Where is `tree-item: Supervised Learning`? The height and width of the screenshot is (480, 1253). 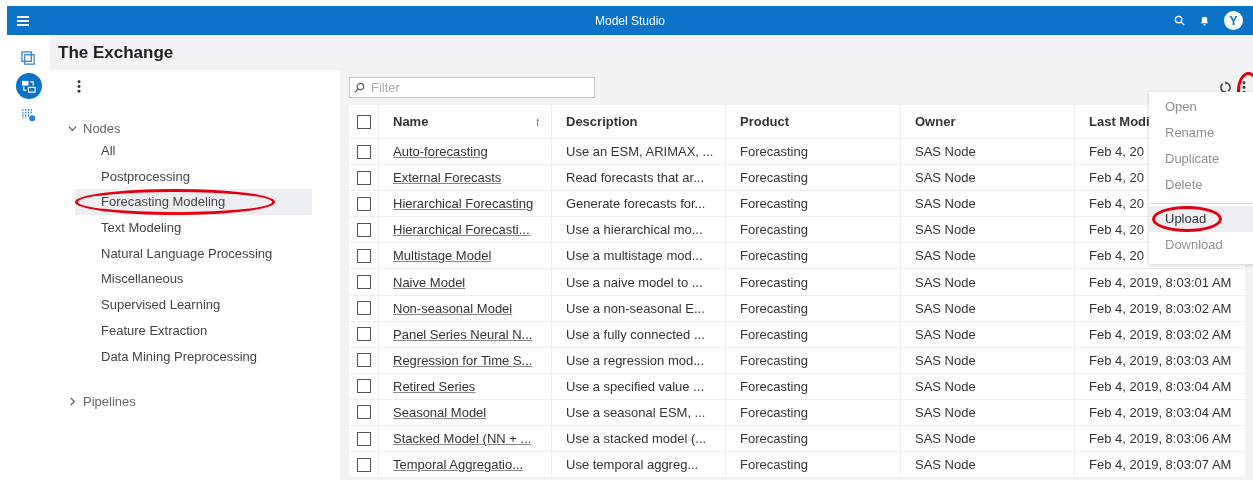 tree-item: Supervised Learning is located at coordinates (193, 305).